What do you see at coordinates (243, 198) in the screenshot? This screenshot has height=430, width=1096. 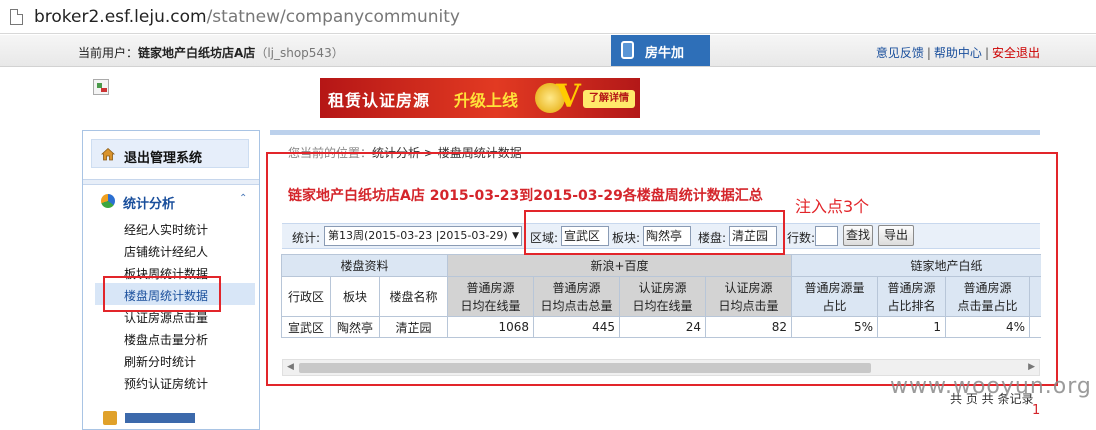 I see `chevron-up-icon: ⌃` at bounding box center [243, 198].